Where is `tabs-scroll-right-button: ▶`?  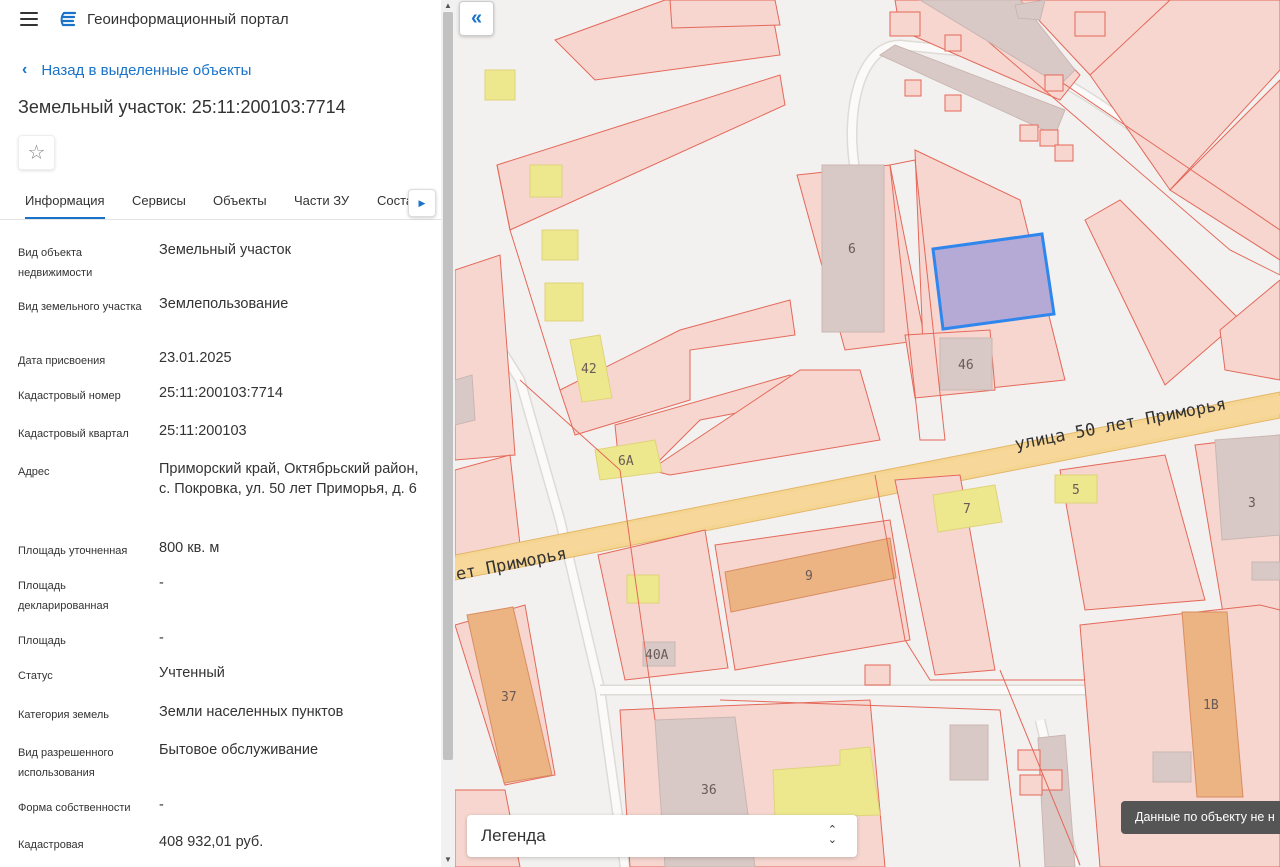 tabs-scroll-right-button: ▶ is located at coordinates (422, 203).